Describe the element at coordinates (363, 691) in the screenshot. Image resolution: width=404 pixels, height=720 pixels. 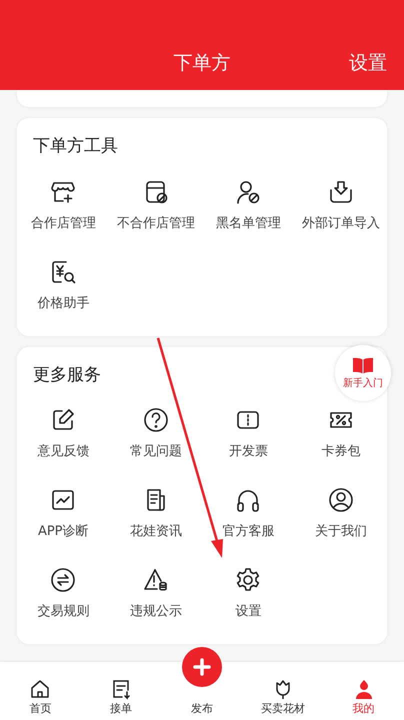
I see `tab-item: 我的` at that location.